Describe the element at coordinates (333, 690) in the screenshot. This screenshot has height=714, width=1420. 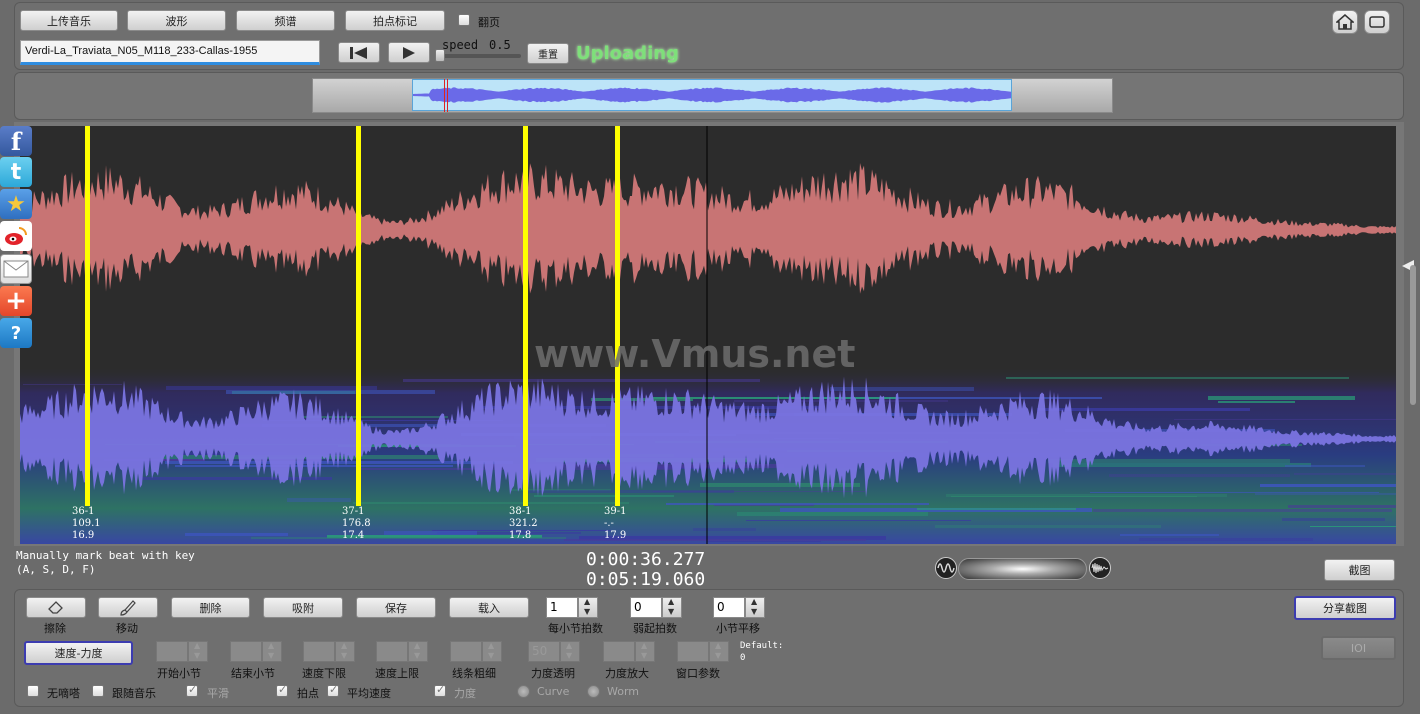
I see `avg-speed-checkbox` at that location.